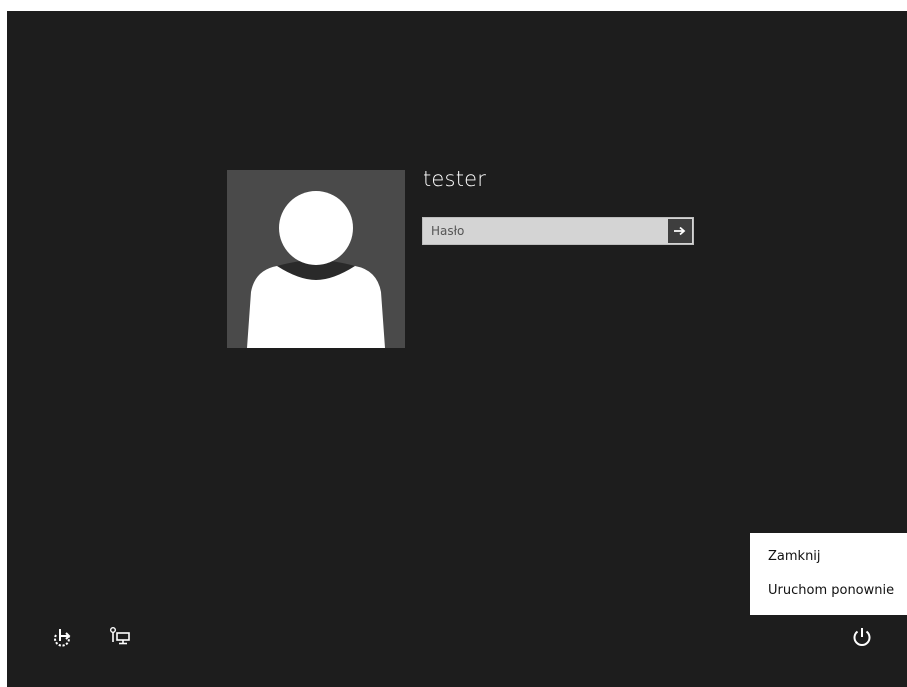 Image resolution: width=907 pixels, height=687 pixels. I want to click on arrow-right-icon, so click(680, 231).